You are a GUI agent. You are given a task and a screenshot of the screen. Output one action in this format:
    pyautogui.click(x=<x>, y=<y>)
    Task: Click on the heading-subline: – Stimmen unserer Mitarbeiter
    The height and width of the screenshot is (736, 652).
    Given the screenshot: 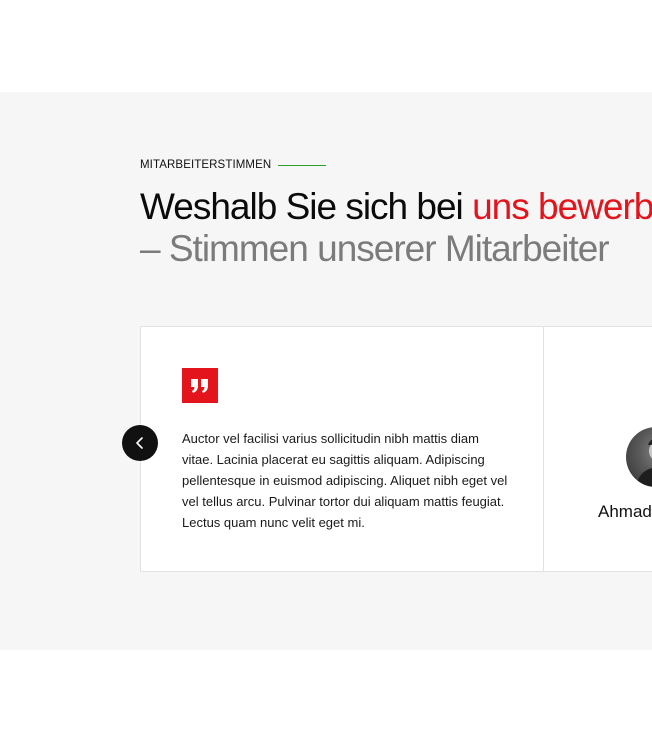 What is the action you would take?
    pyautogui.click(x=375, y=248)
    